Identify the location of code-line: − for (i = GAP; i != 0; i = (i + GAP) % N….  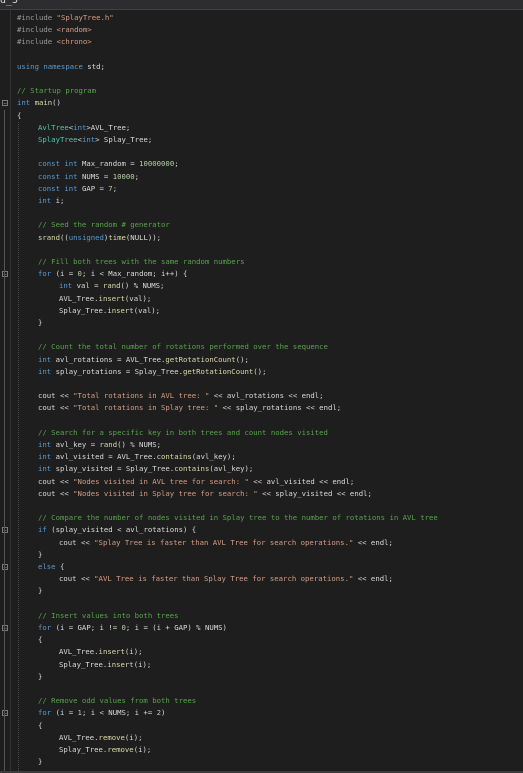
(261, 628).